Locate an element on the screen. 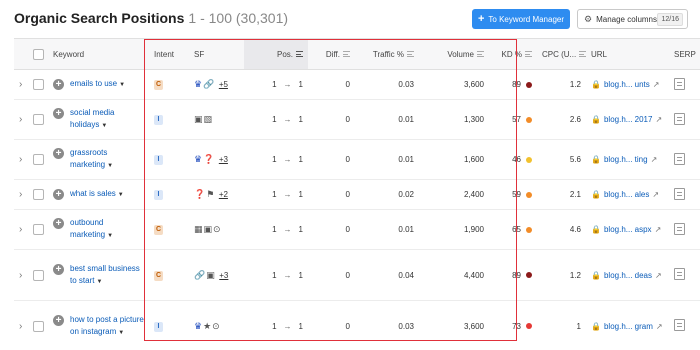 The width and height of the screenshot is (700, 350). url-cell: 🔒 blog.h... ting ↗ is located at coordinates (627, 159).